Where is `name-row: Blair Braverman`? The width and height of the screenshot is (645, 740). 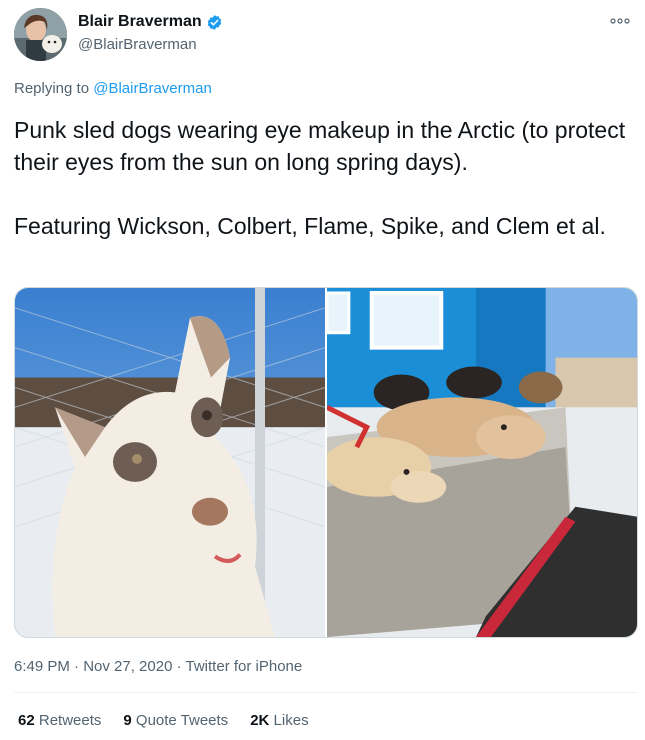 name-row: Blair Braverman is located at coordinates (150, 22).